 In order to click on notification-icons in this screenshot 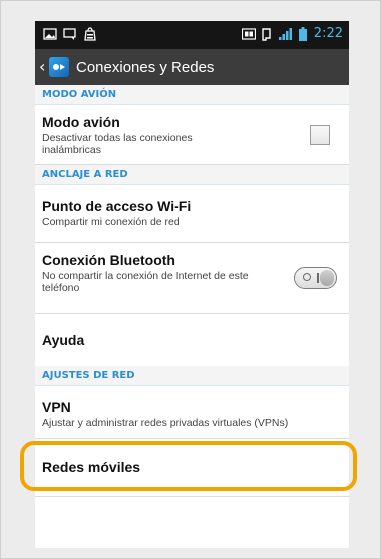, I will do `click(70, 34)`.